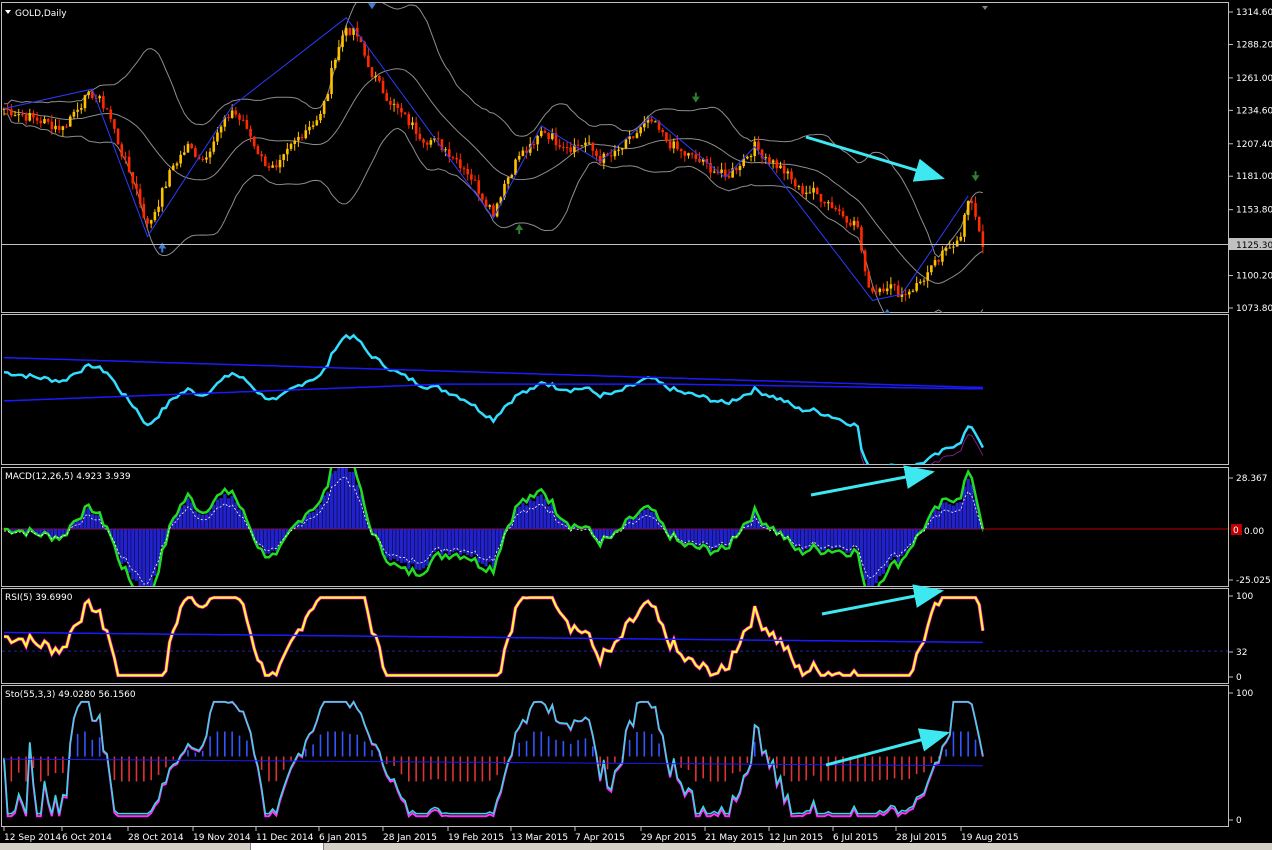 This screenshot has height=850, width=1272. Describe the element at coordinates (875, 158) in the screenshot. I see `price-trend-arrow` at that location.